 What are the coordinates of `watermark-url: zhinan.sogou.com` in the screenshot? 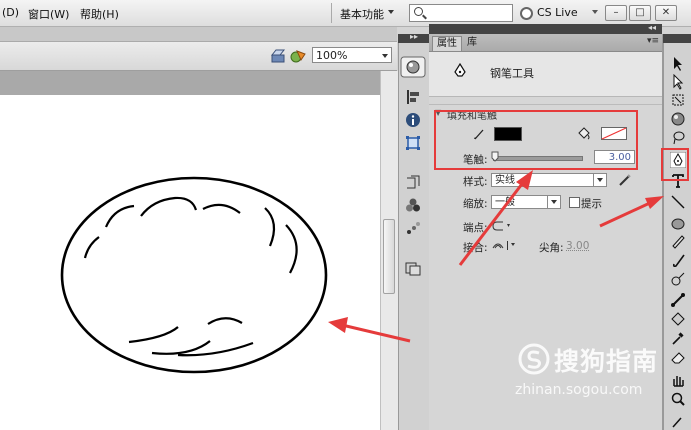 It's located at (579, 390).